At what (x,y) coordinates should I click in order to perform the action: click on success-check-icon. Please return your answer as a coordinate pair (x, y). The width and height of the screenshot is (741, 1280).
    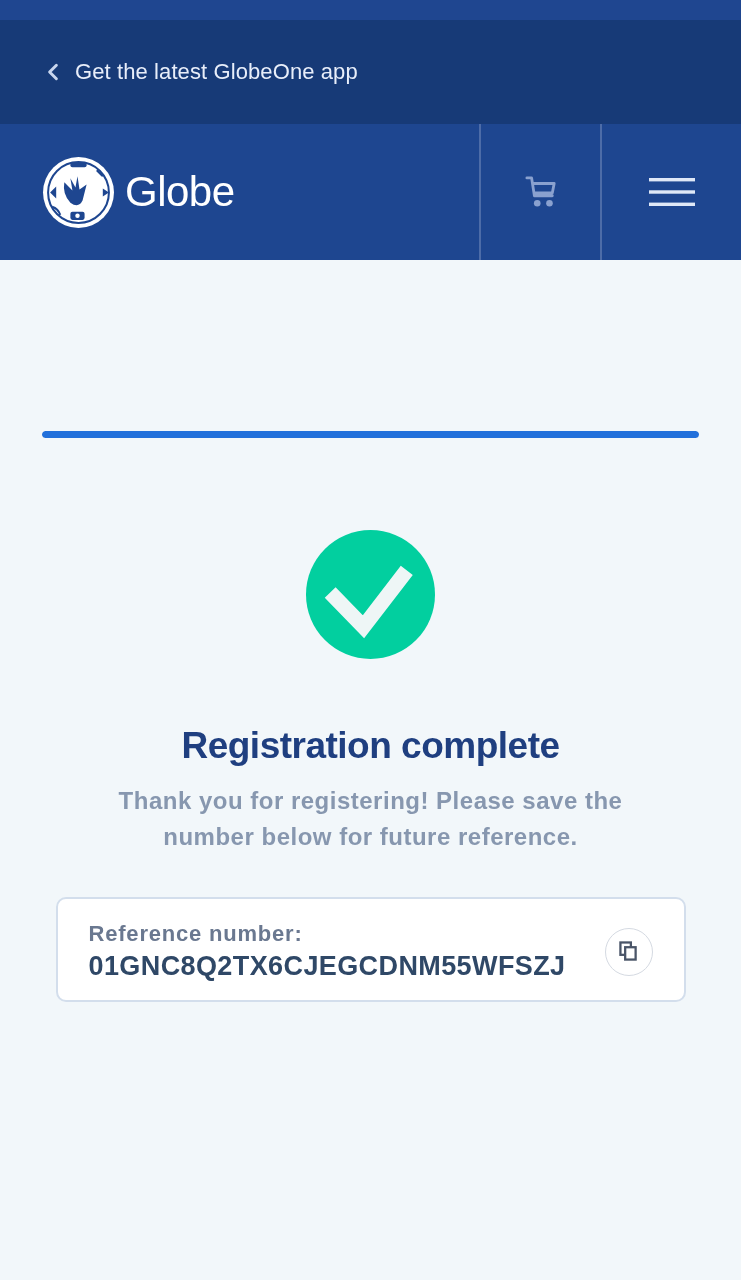
    Looking at the image, I should click on (370, 594).